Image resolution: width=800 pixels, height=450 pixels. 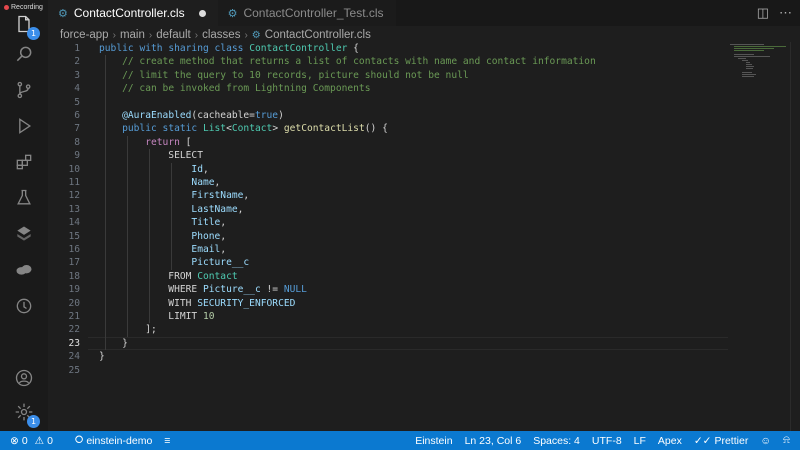 I want to click on task-list-icon: ≡, so click(x=167, y=440).